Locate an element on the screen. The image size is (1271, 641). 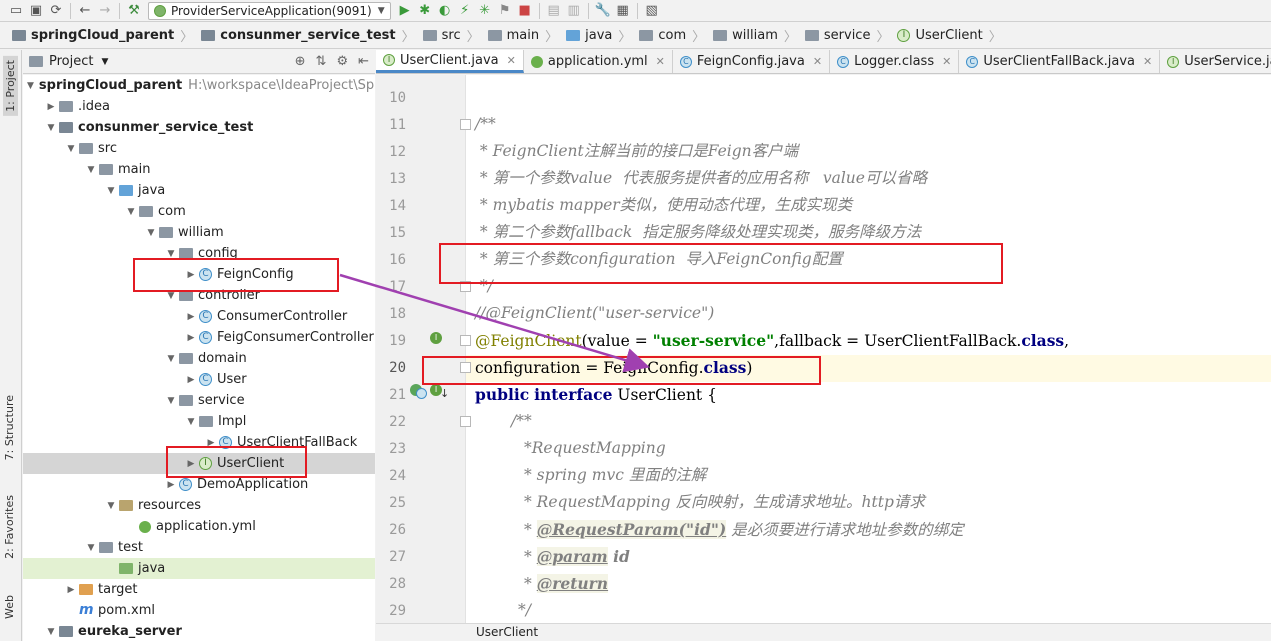
breadcrumb-item: java 〉 is located at coordinates (598, 35).